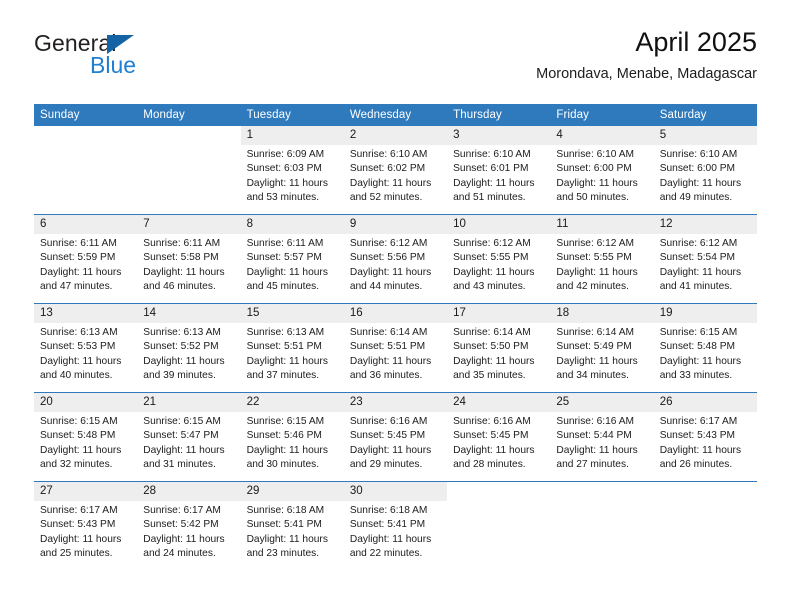 The height and width of the screenshot is (612, 792). I want to click on sunset-text: Sunset: 5:55 PM, so click(594, 258).